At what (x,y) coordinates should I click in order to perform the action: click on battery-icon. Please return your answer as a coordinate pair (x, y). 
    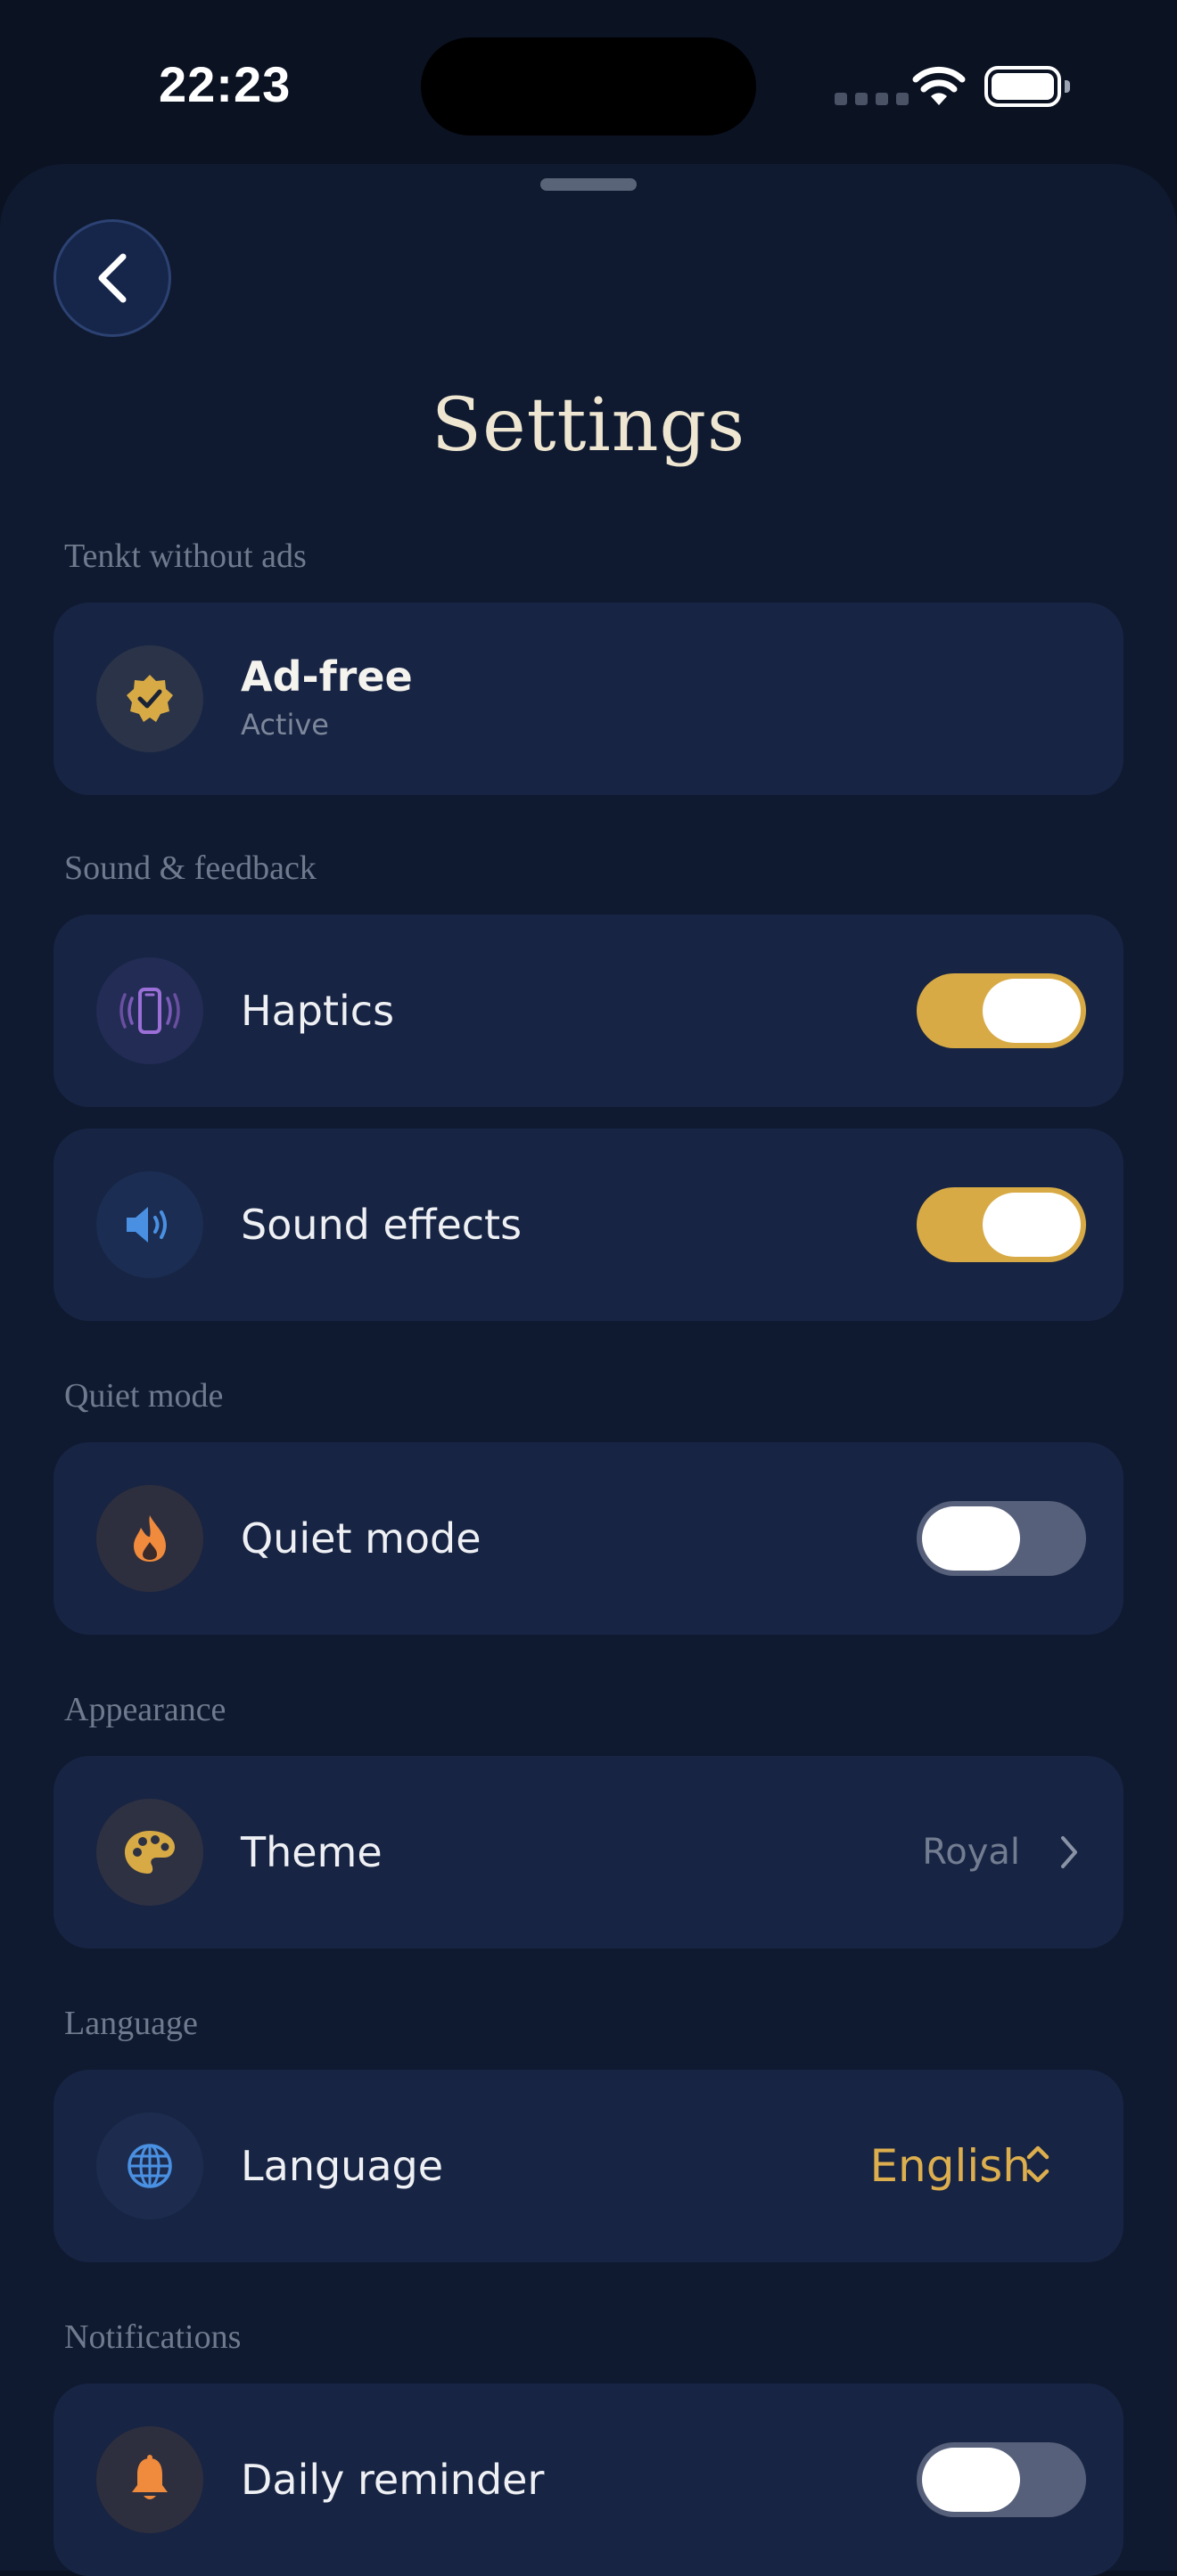
    Looking at the image, I should click on (1027, 87).